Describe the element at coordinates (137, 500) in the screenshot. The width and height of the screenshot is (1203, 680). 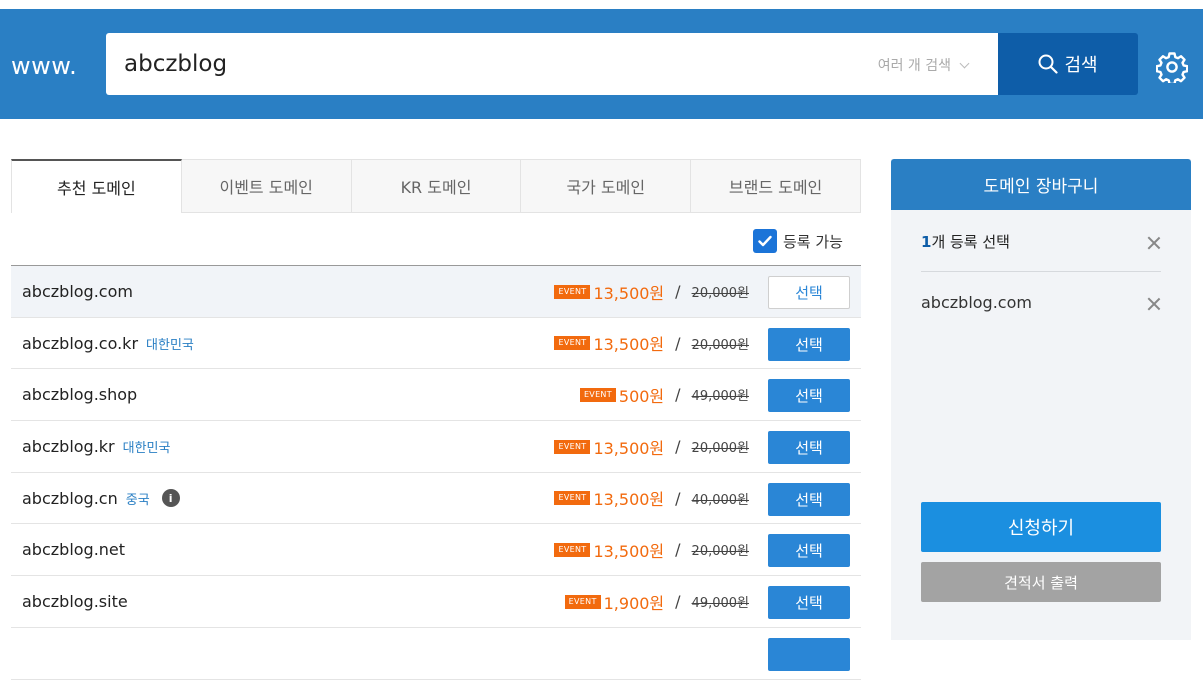
I see `country-label: 중국` at that location.